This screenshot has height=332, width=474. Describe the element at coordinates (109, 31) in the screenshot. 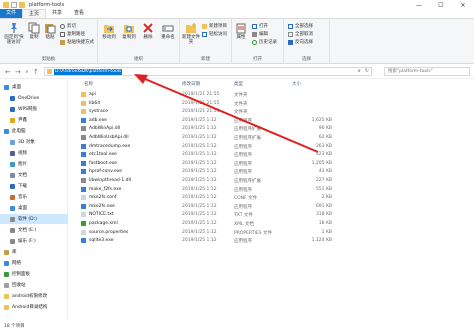

I see `move-to-button: 移动到` at that location.